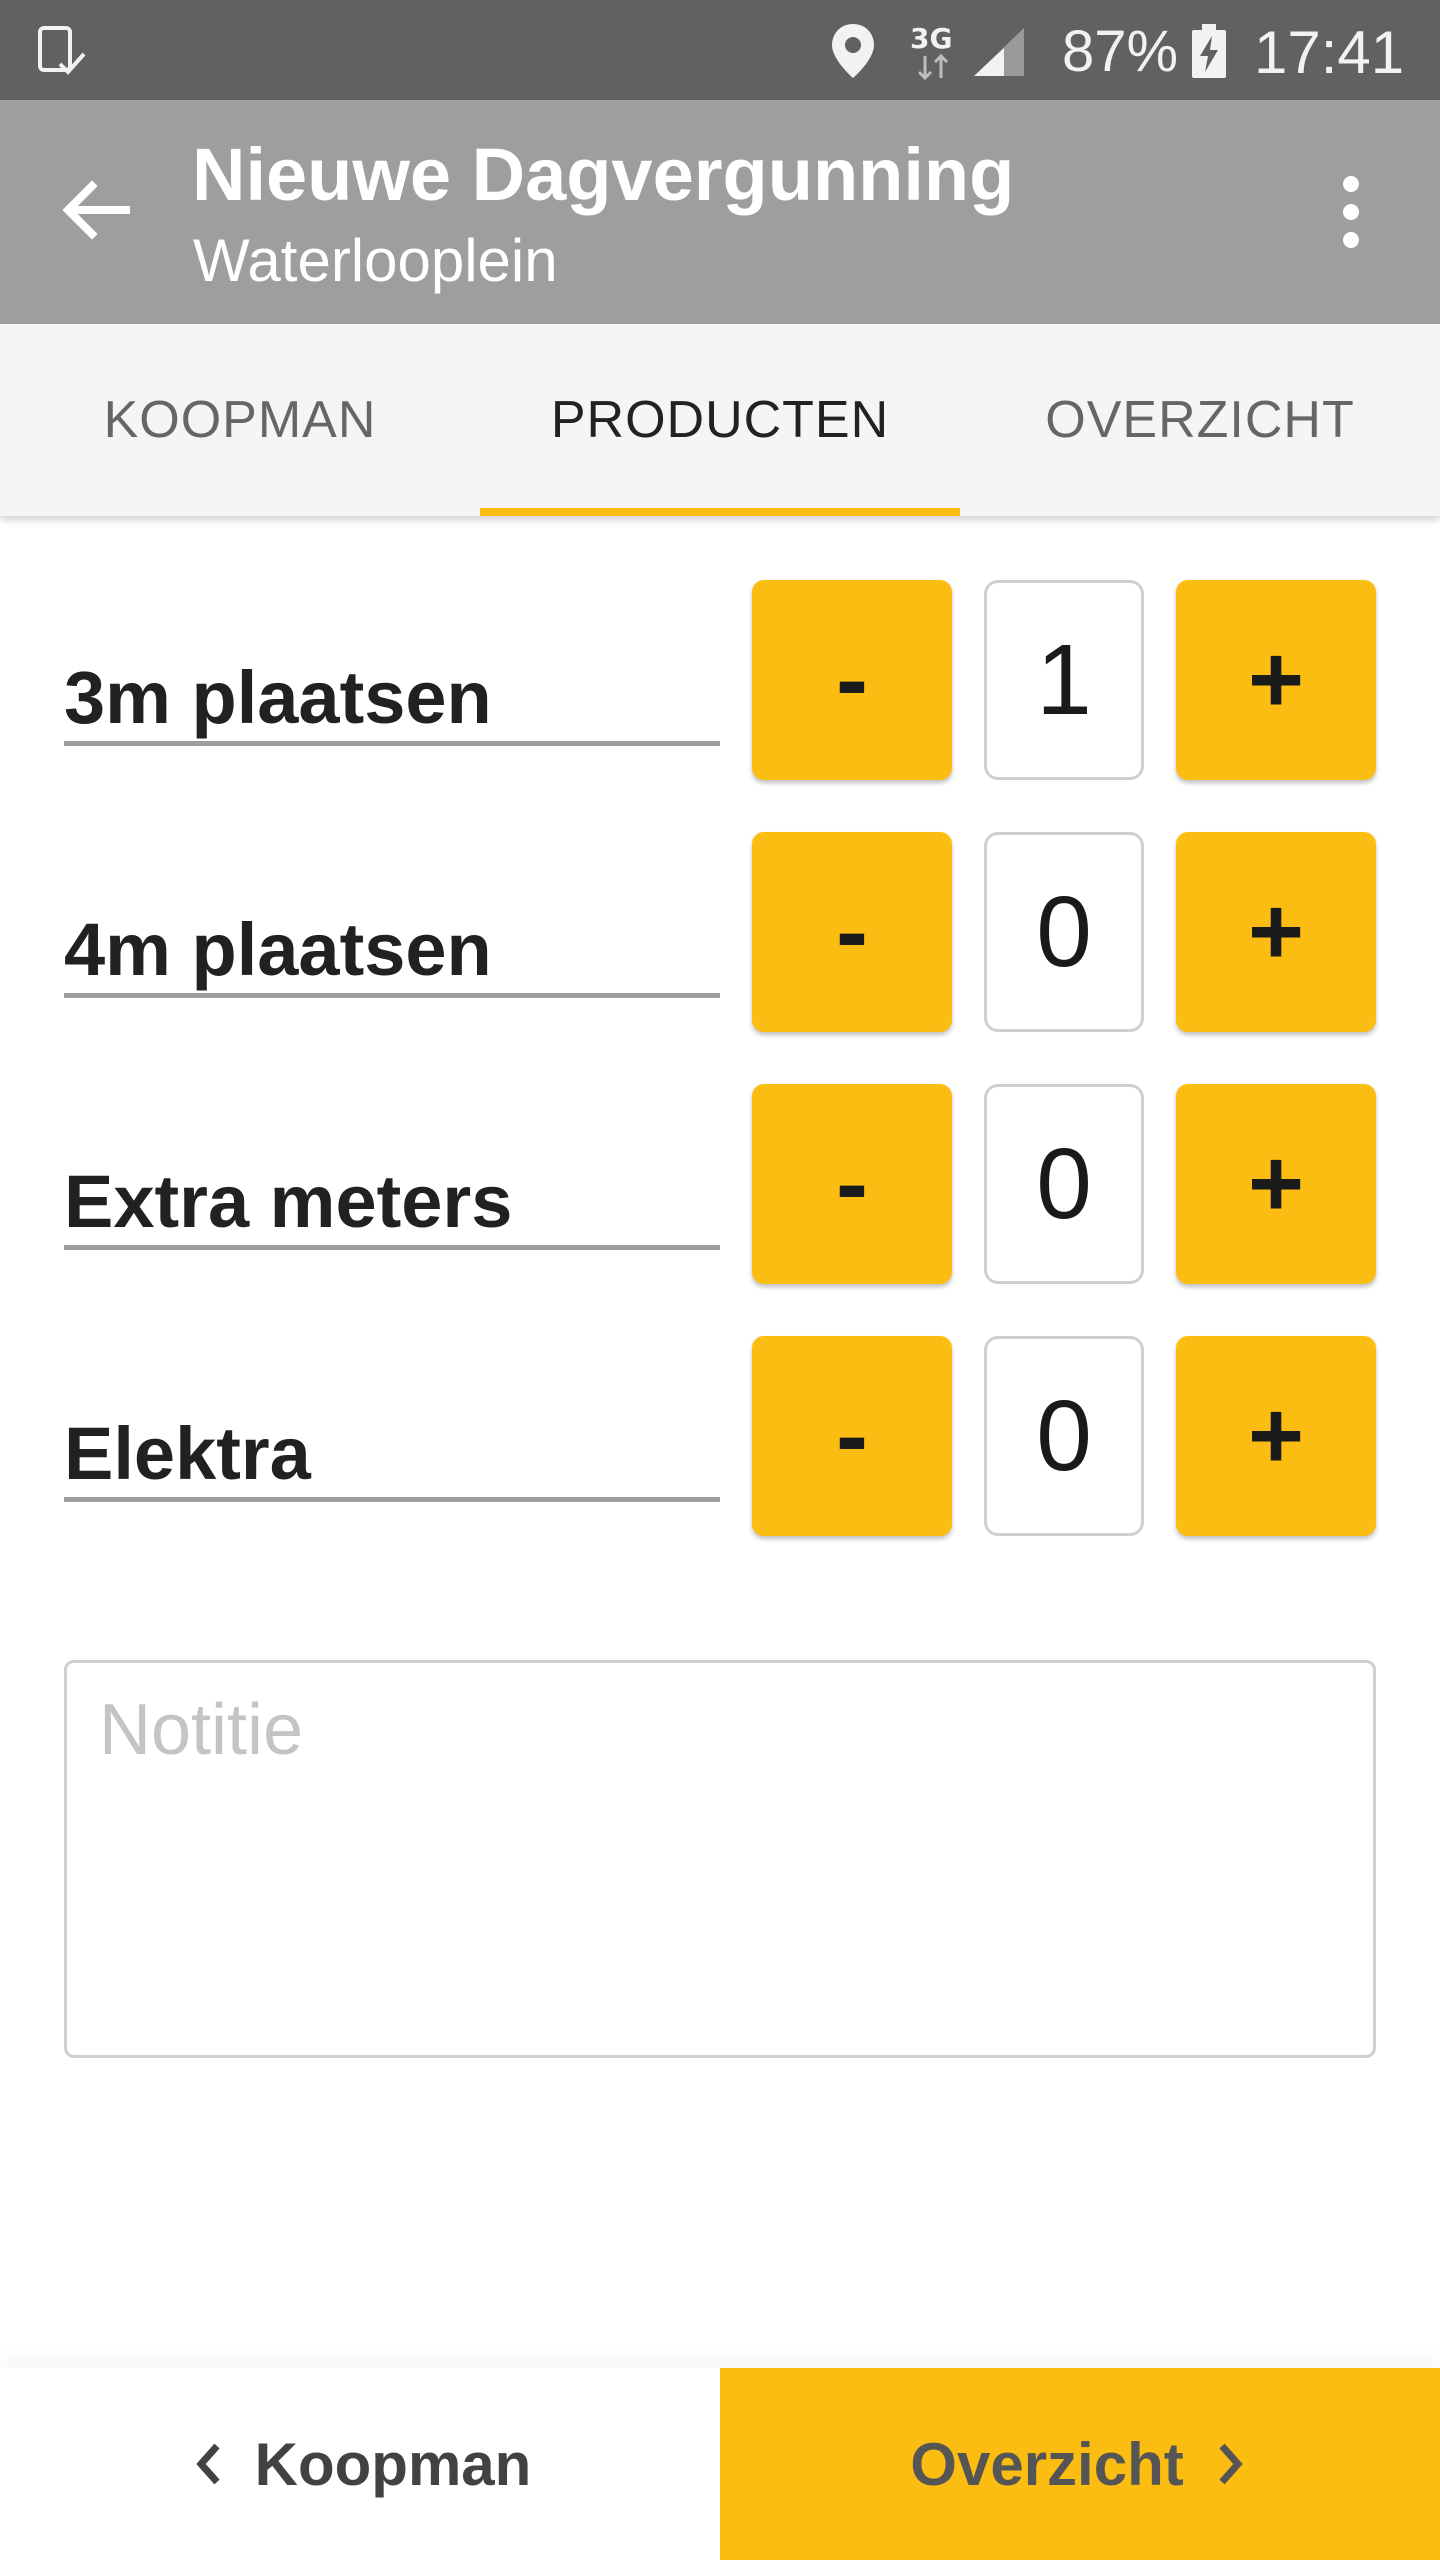 This screenshot has height=2560, width=1440. I want to click on more-vert-icon, so click(1351, 212).